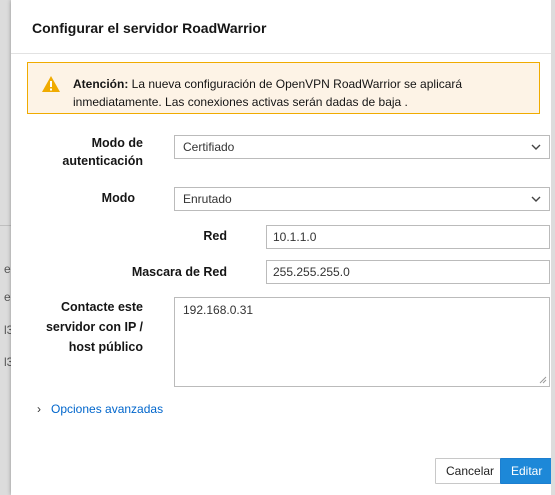 The width and height of the screenshot is (555, 495). Describe the element at coordinates (470, 471) in the screenshot. I see `cancel-button: Cancelar` at that location.